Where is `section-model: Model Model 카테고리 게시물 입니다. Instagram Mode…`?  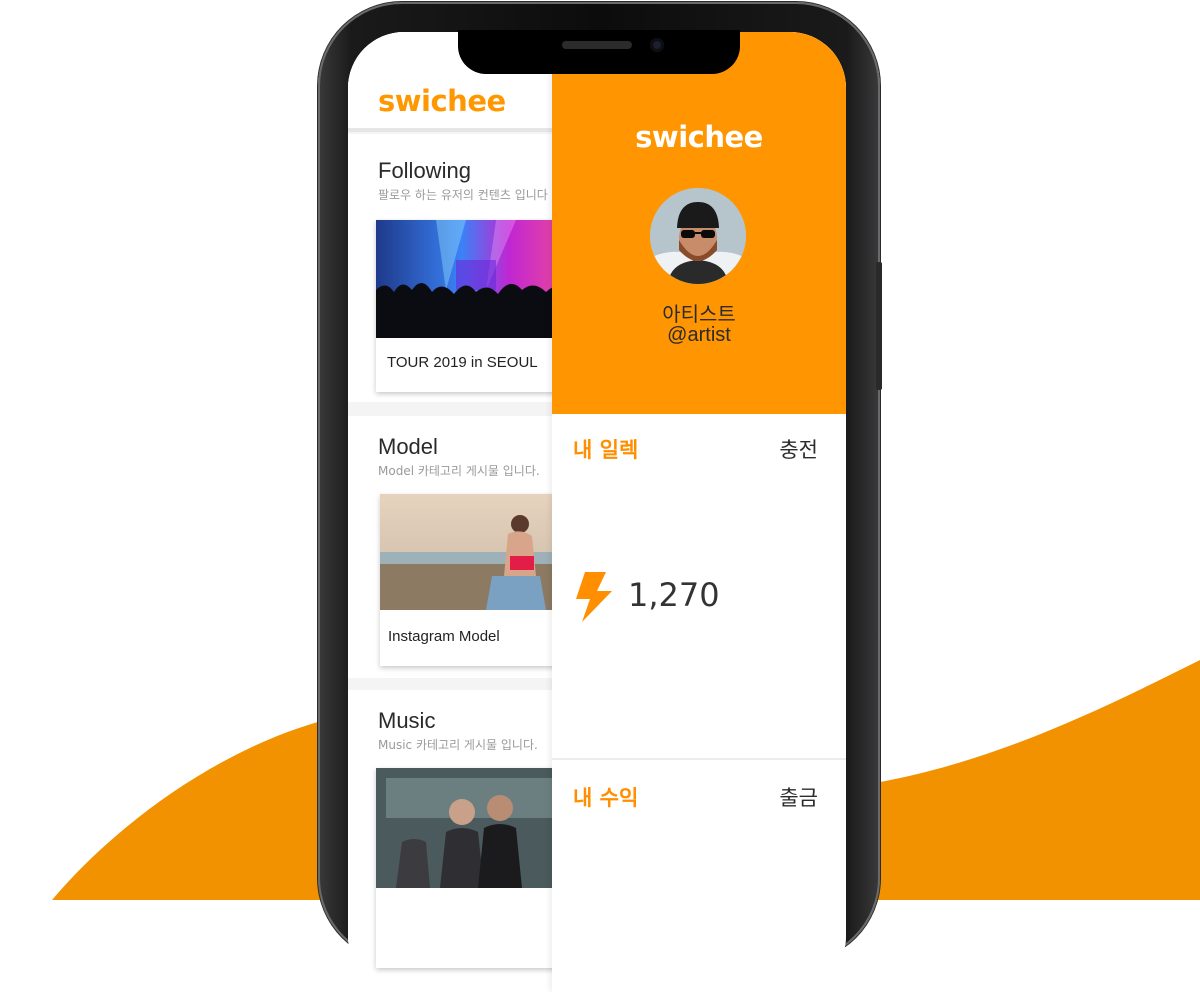
section-model: Model Model 카테고리 게시물 입니다. Instagram Mode… is located at coordinates (459, 547).